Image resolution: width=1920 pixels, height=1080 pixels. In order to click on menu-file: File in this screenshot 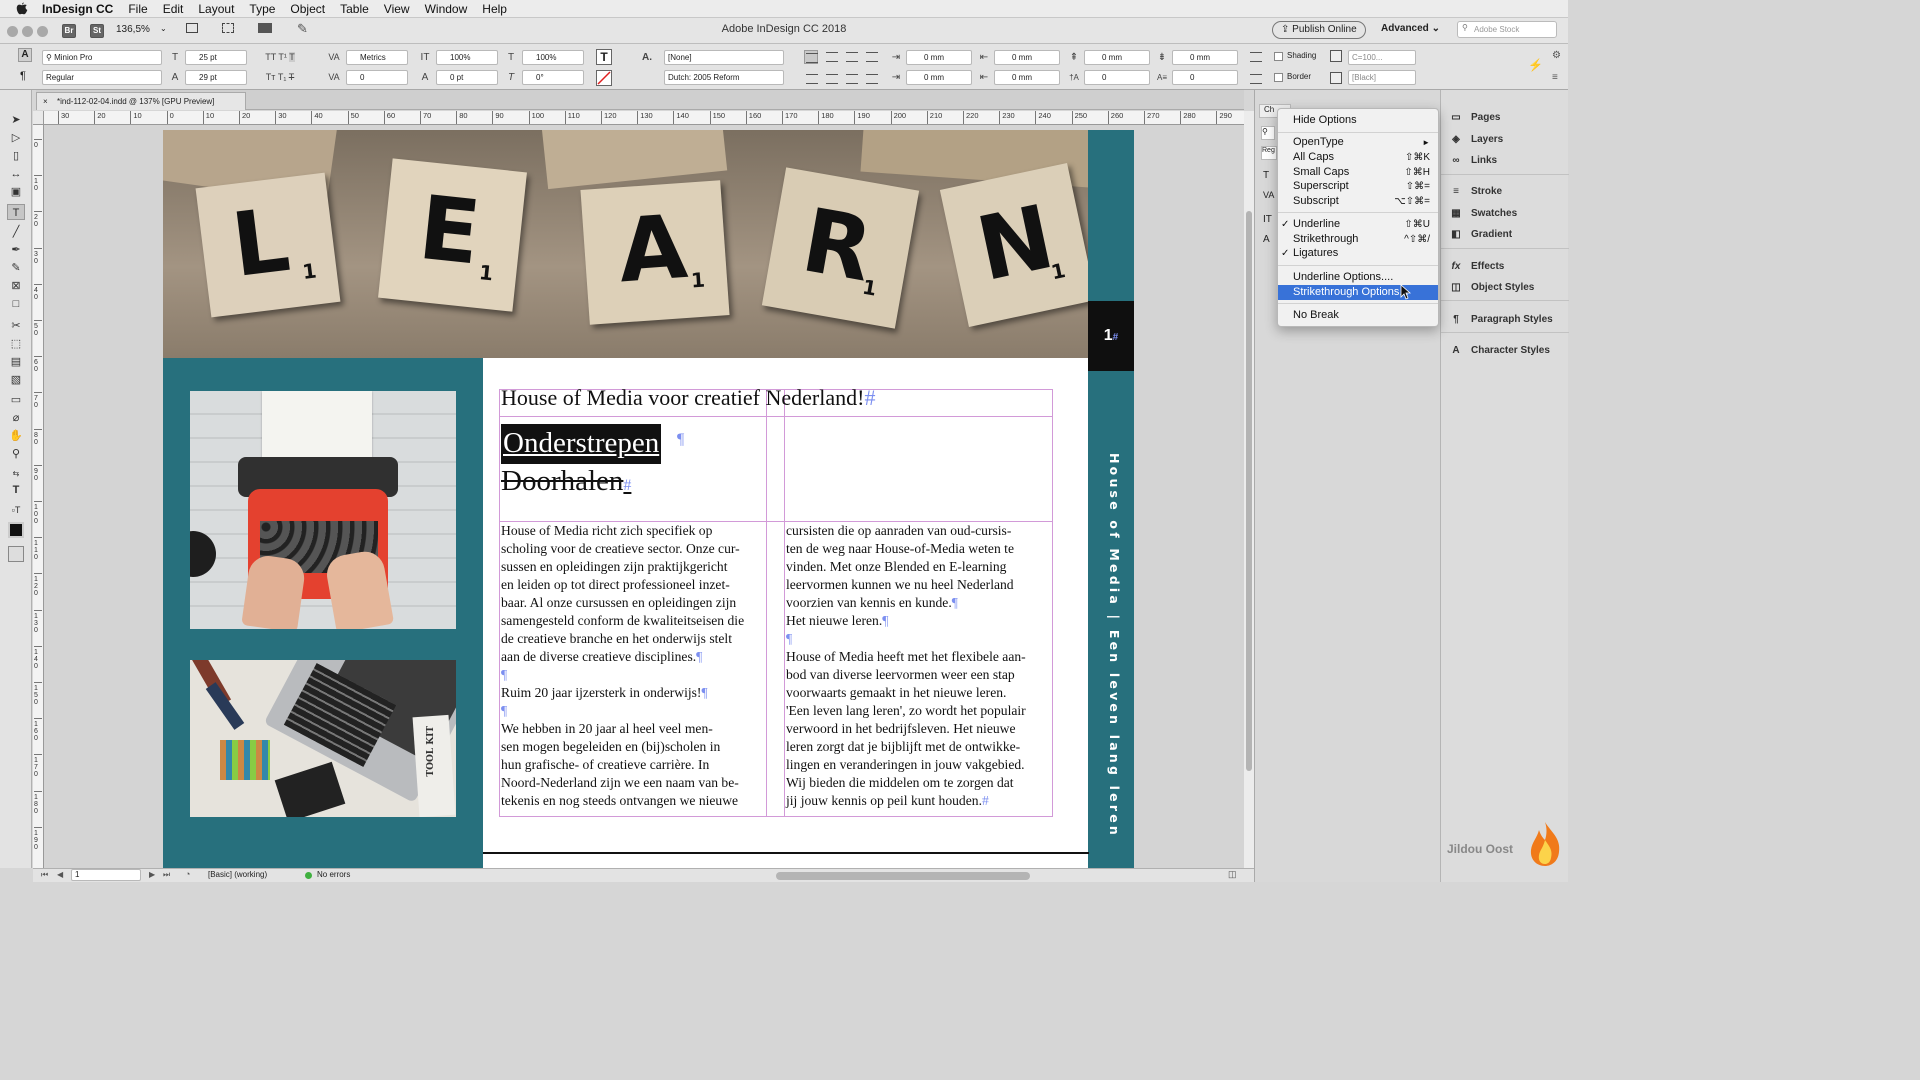, I will do `click(137, 9)`.